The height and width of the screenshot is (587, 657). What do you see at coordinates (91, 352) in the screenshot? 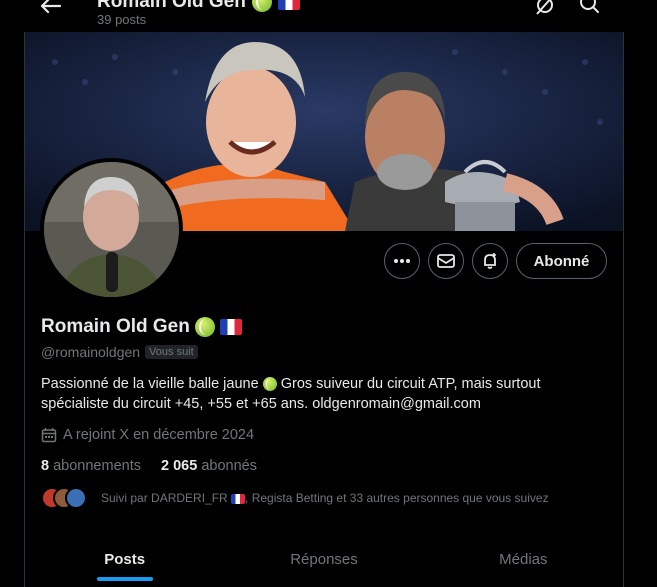
I see `profile-handle: @romainoldgen` at bounding box center [91, 352].